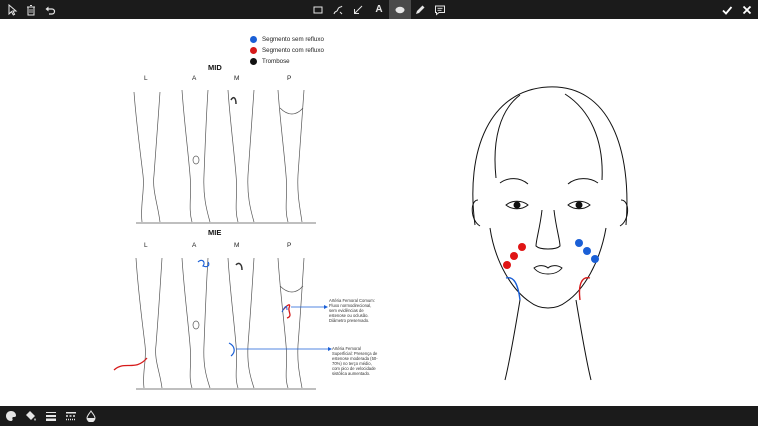 The image size is (758, 426). I want to click on fill-bucket-icon, so click(31, 416).